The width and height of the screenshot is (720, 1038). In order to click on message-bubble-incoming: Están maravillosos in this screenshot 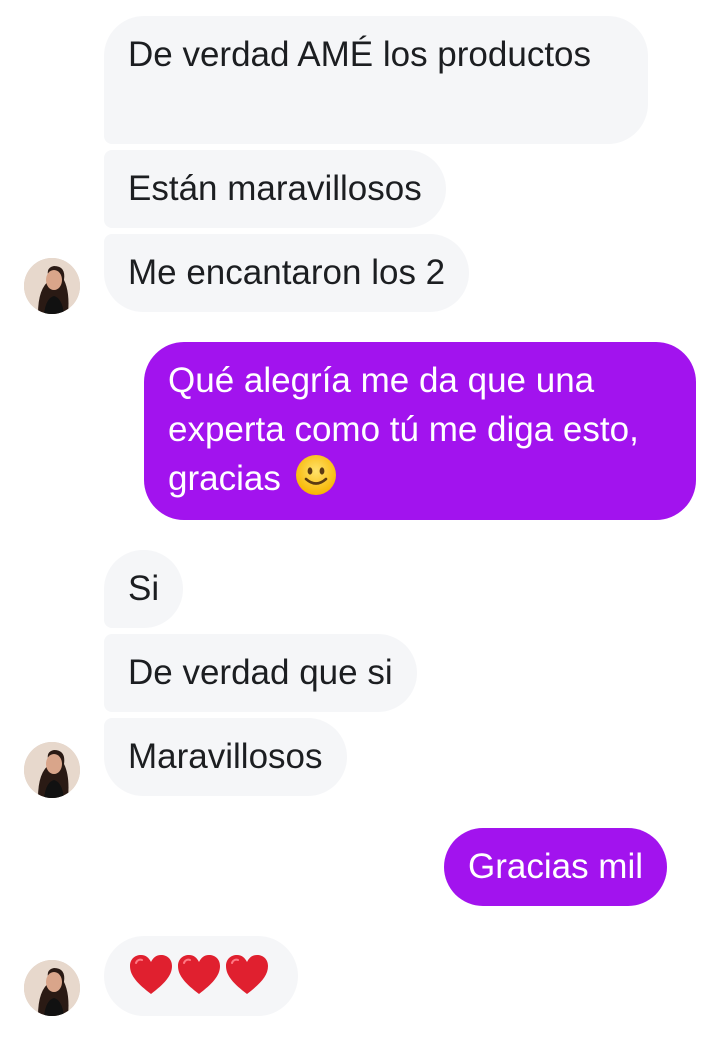, I will do `click(275, 189)`.